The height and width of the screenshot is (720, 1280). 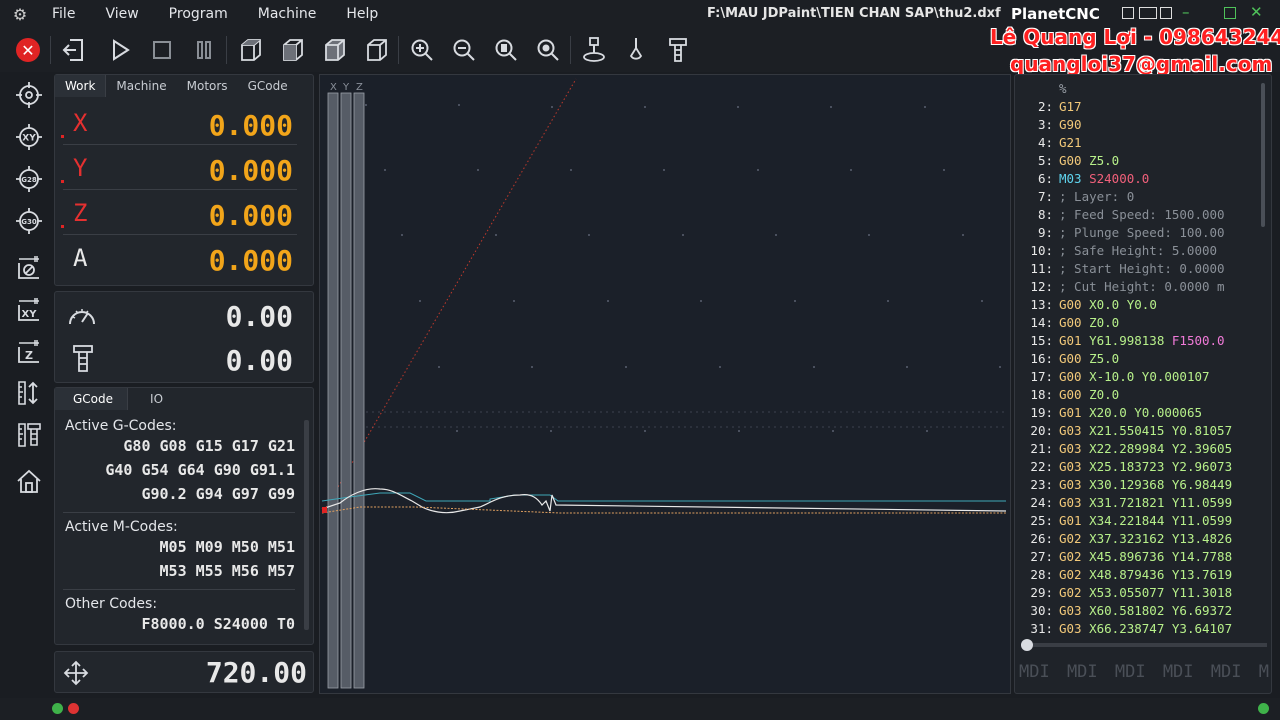 What do you see at coordinates (1141, 486) in the screenshot?
I see `gcode-line: 23: G03 X30.129368 Y6.98449` at bounding box center [1141, 486].